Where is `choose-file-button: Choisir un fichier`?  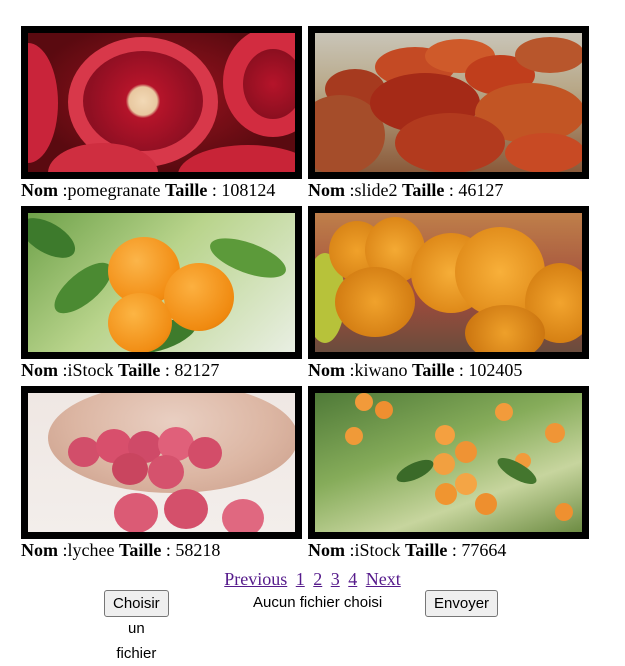 choose-file-button: Choisir un fichier is located at coordinates (136, 626).